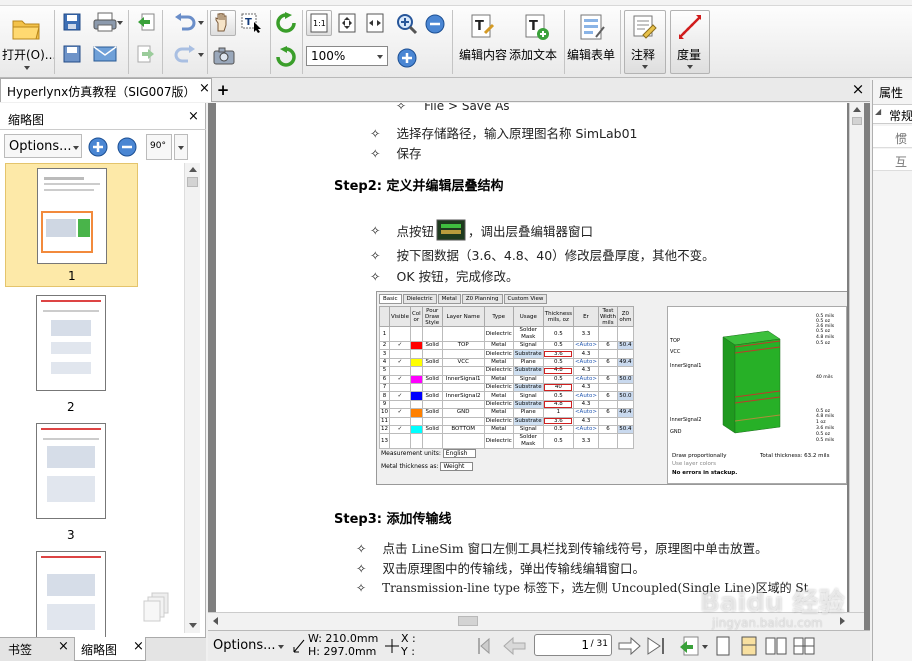 The width and height of the screenshot is (912, 661). Describe the element at coordinates (105, 54) in the screenshot. I see `email-button` at that location.